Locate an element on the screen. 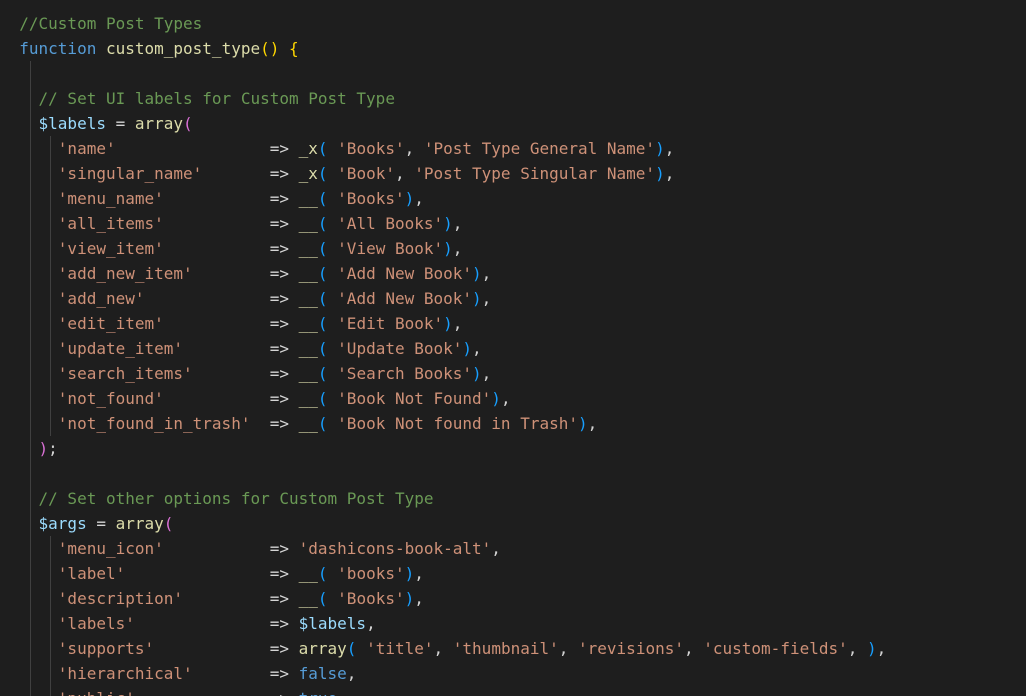 This screenshot has width=1026, height=696. code-line: 'all_items' => __( 'All Books'), is located at coordinates (443, 223).